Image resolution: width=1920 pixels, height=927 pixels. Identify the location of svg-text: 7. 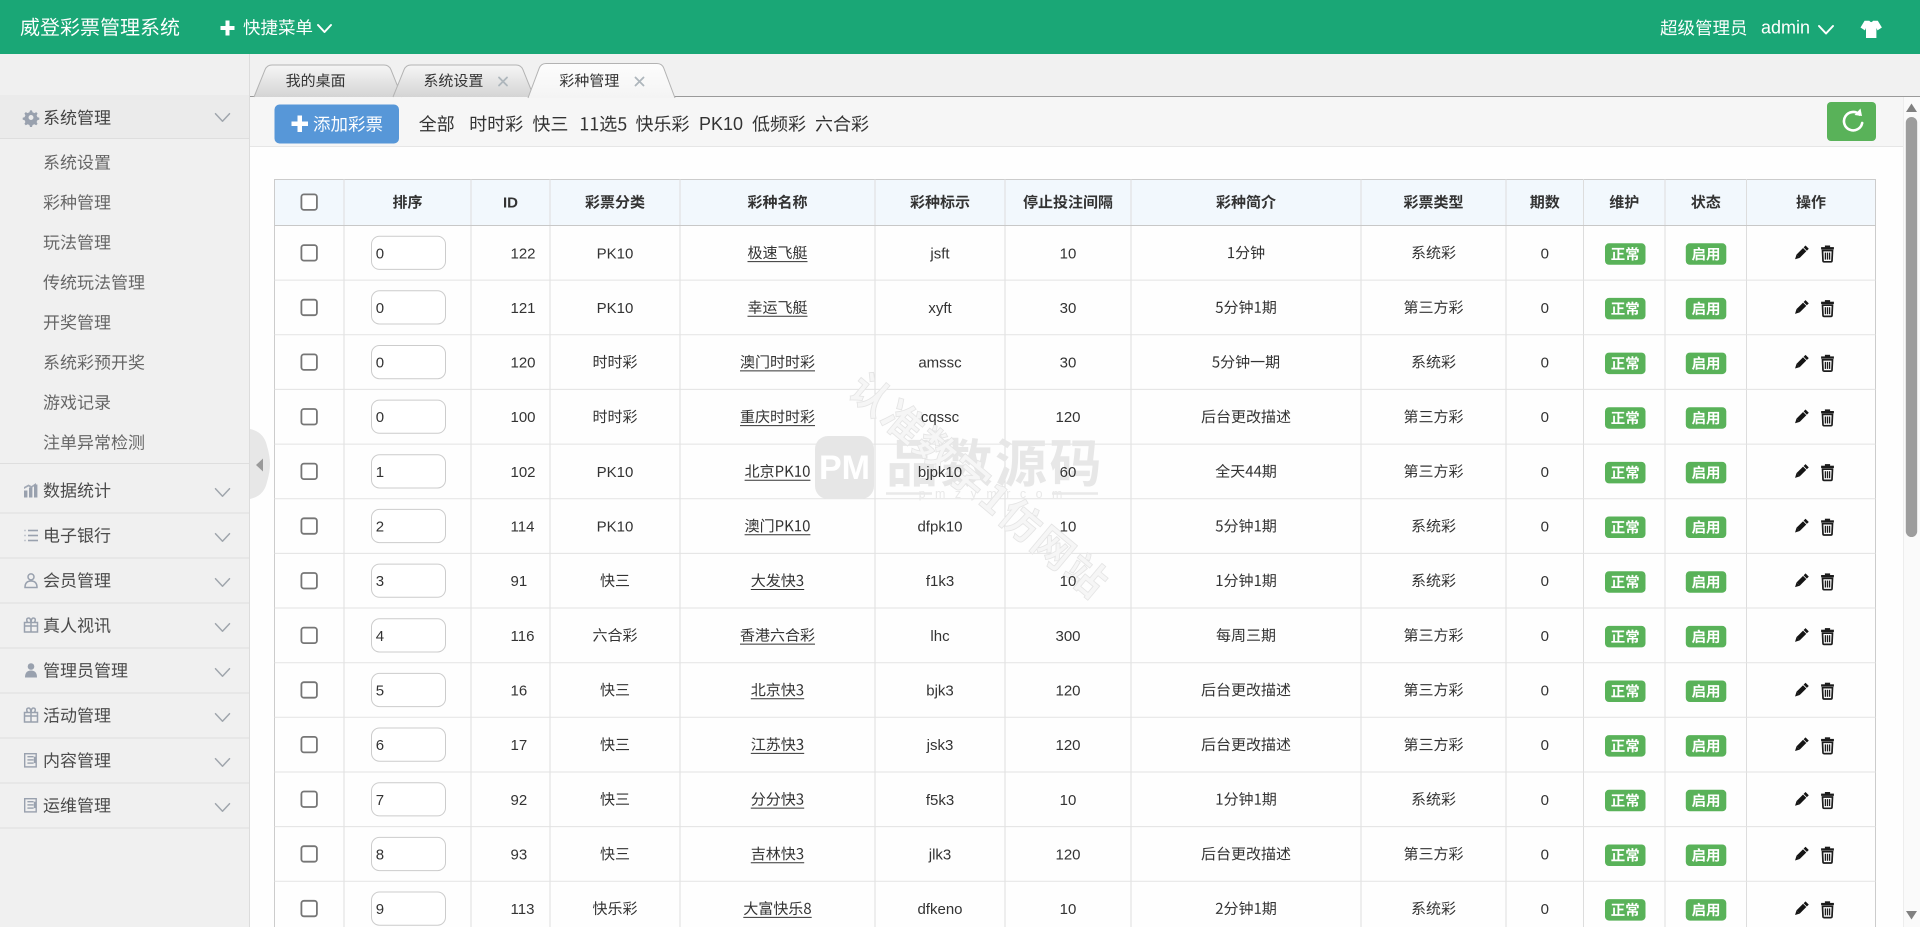
(380, 800).